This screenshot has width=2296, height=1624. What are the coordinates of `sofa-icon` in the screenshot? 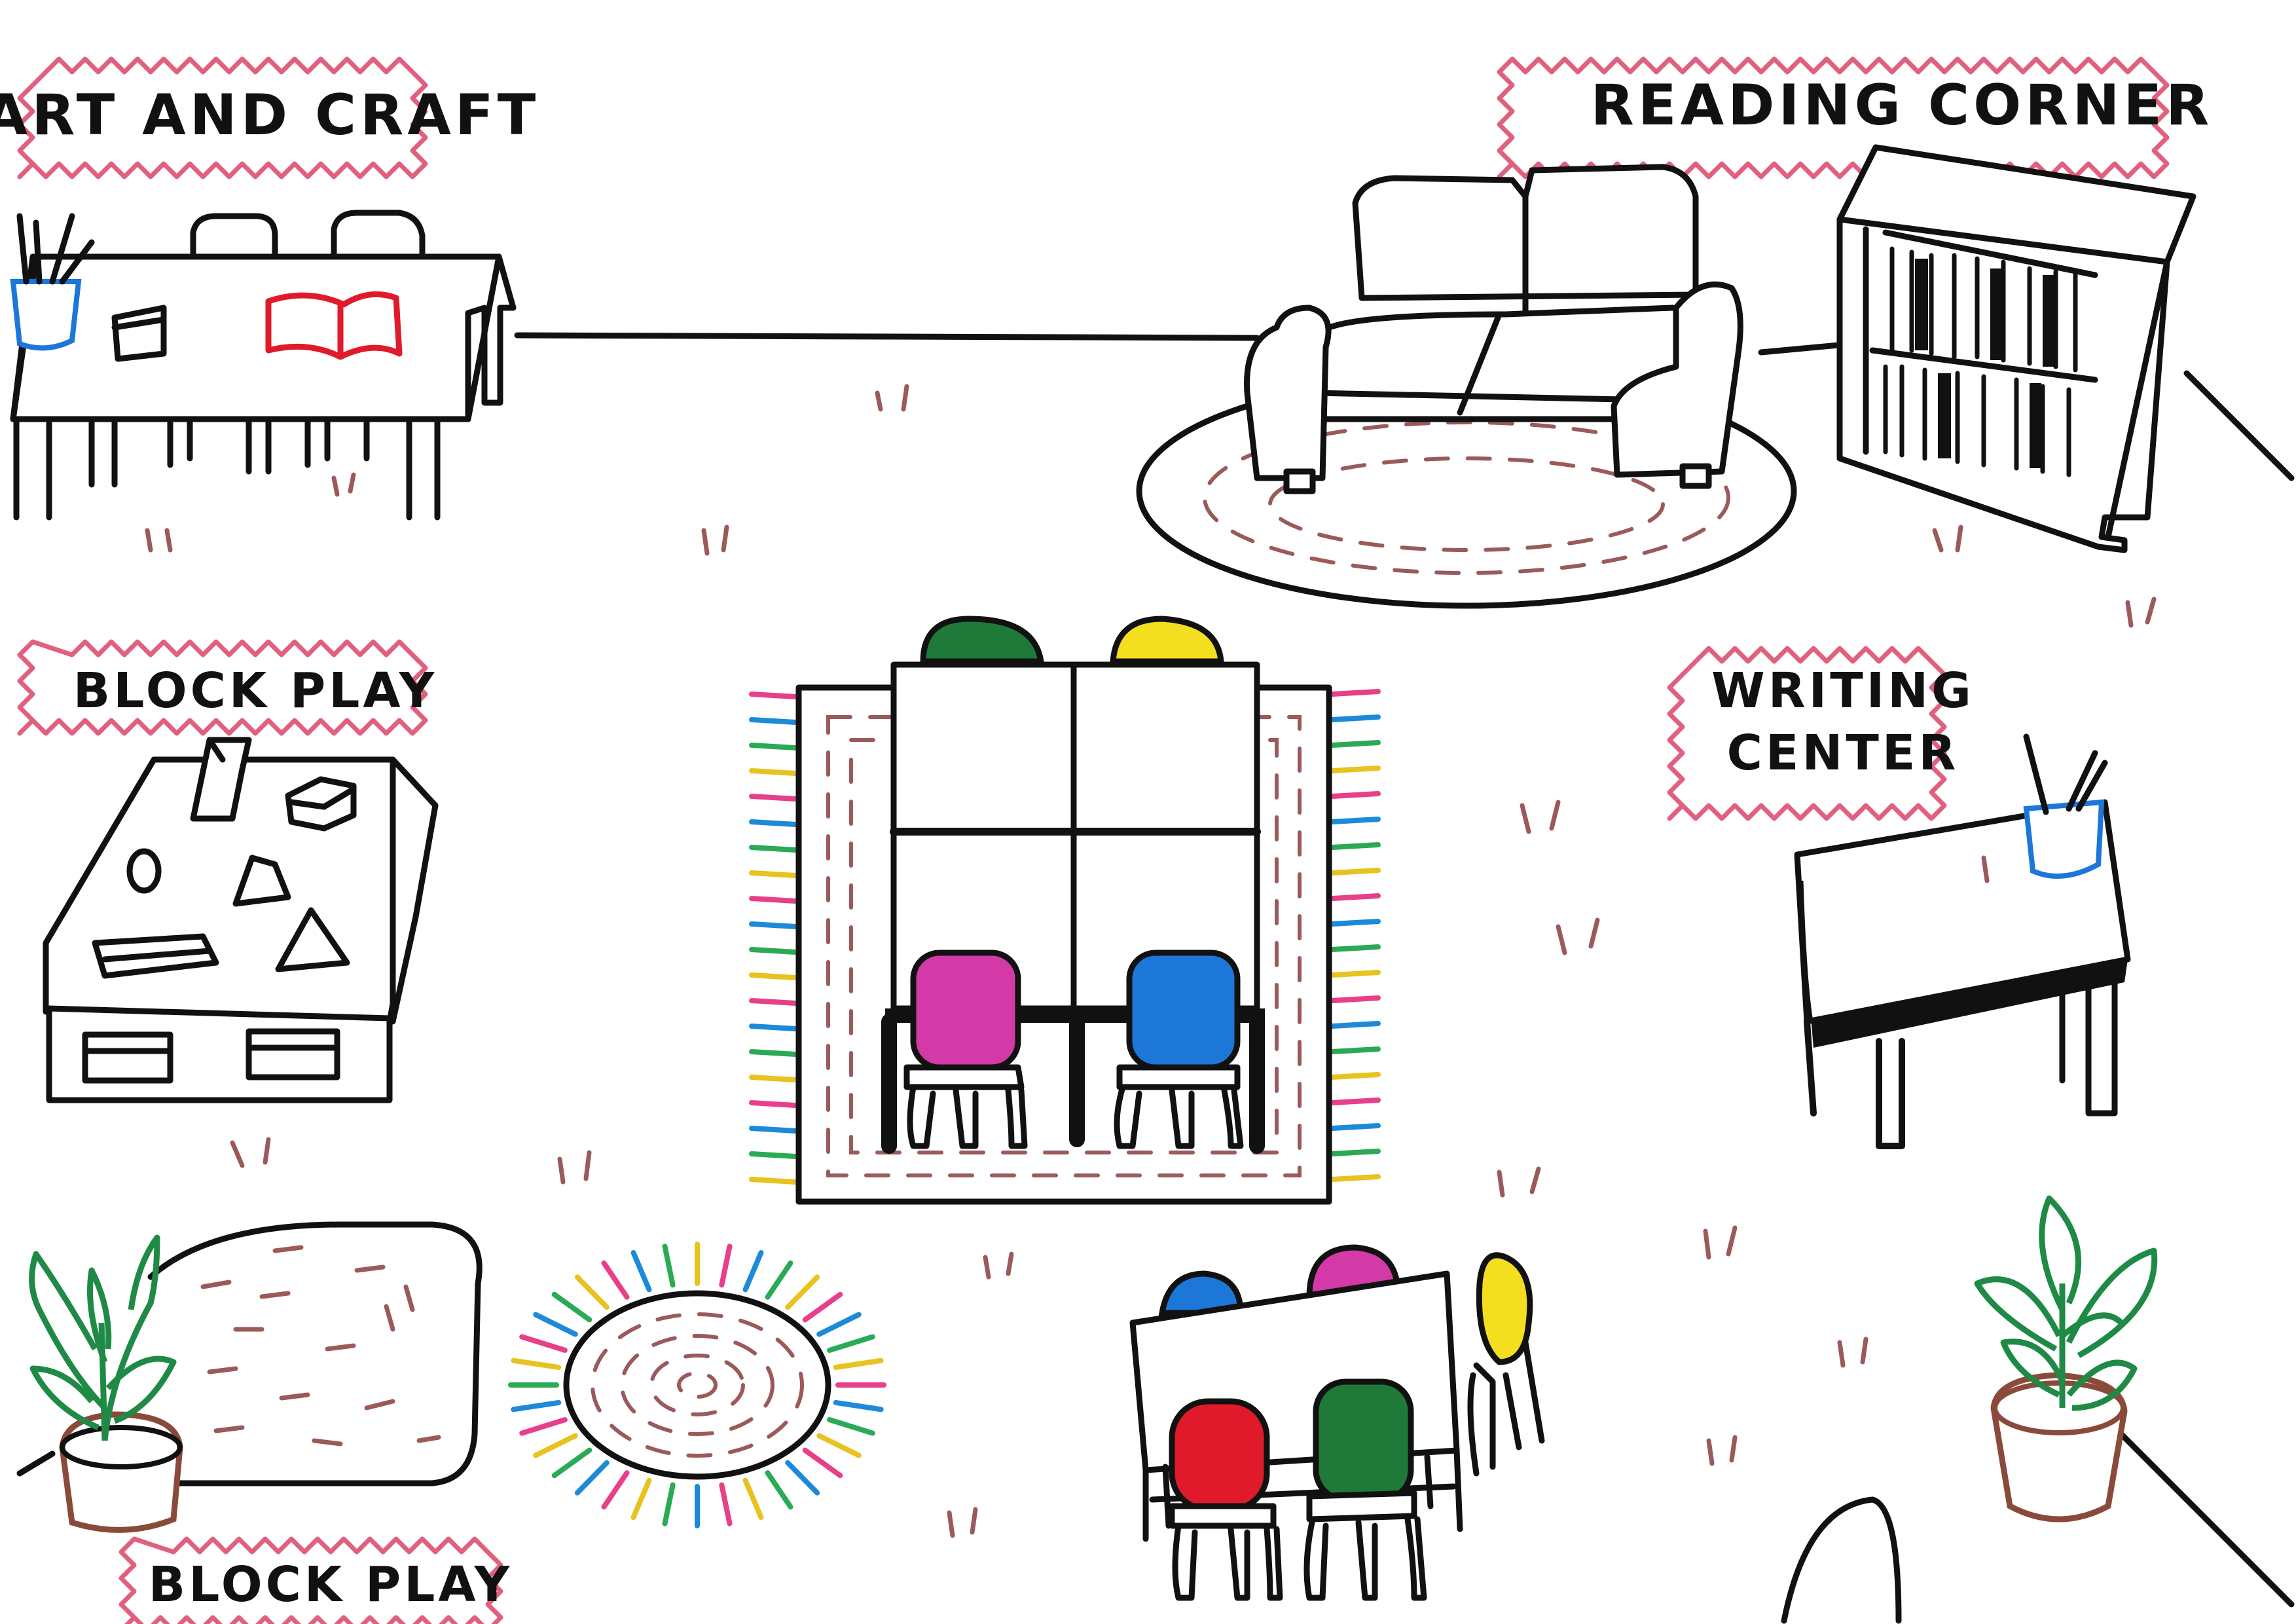 It's located at (1493, 329).